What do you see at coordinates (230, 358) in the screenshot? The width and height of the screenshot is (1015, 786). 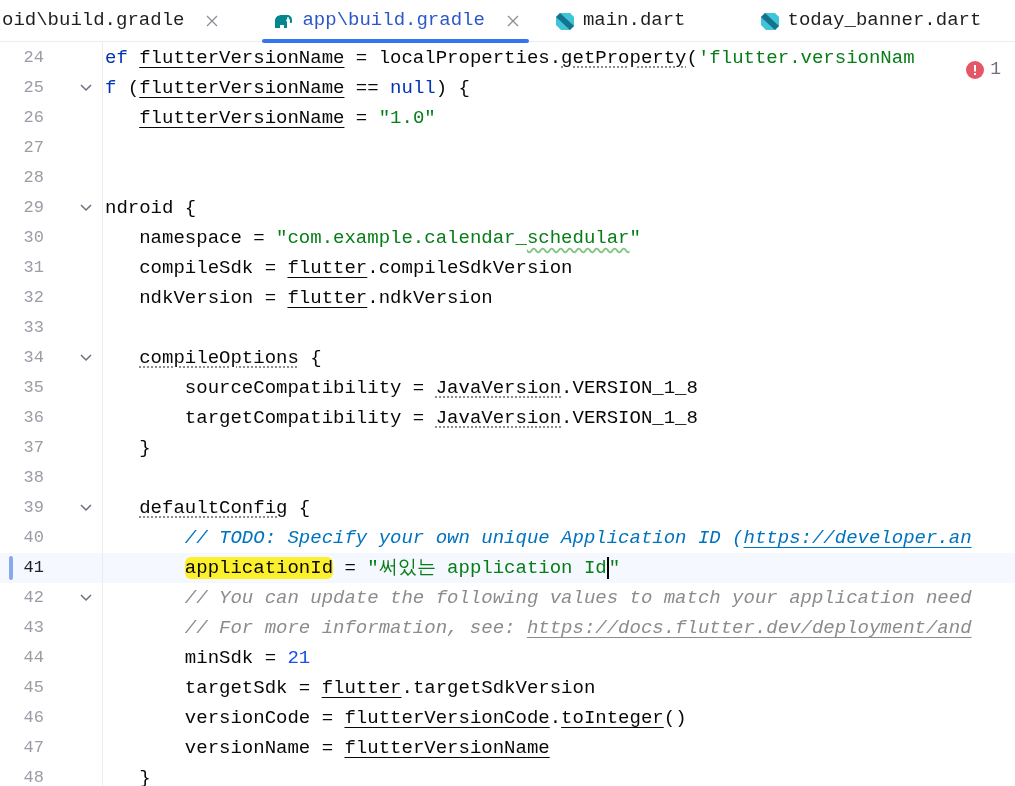 I see `code-line: compileOptions {` at bounding box center [230, 358].